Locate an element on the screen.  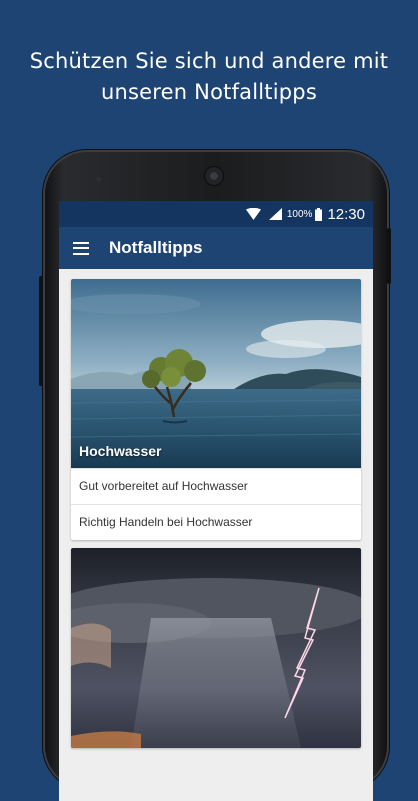
promo-headline-line2: unseren Notfalltipps is located at coordinates (209, 92).